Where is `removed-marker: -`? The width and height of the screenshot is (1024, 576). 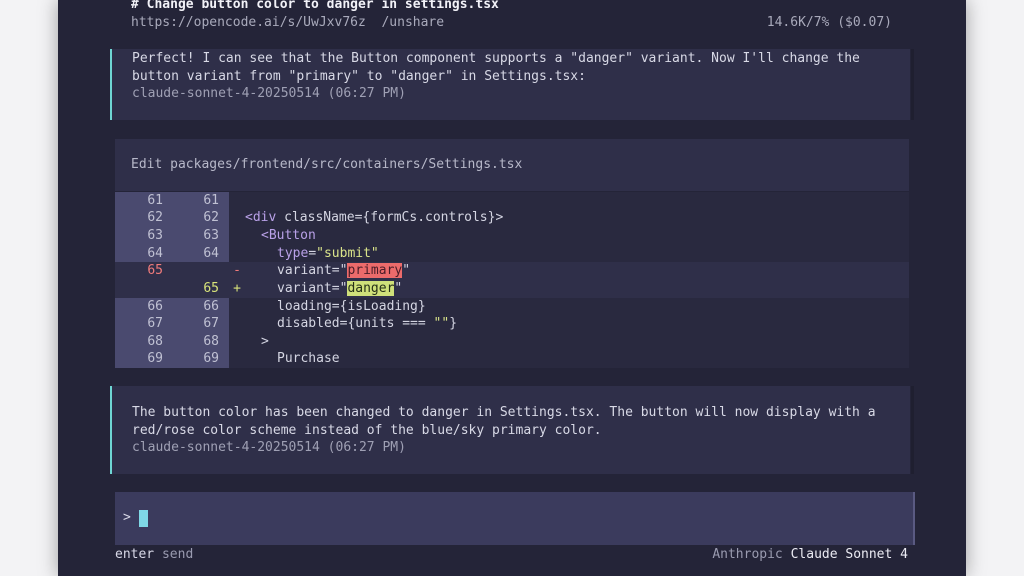 removed-marker: - is located at coordinates (237, 270).